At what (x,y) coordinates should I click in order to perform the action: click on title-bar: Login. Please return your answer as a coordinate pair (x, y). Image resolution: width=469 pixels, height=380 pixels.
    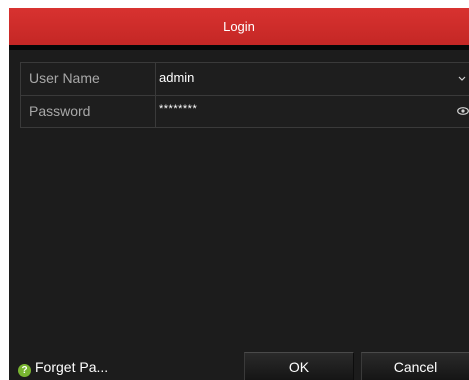
    Looking at the image, I should click on (239, 26).